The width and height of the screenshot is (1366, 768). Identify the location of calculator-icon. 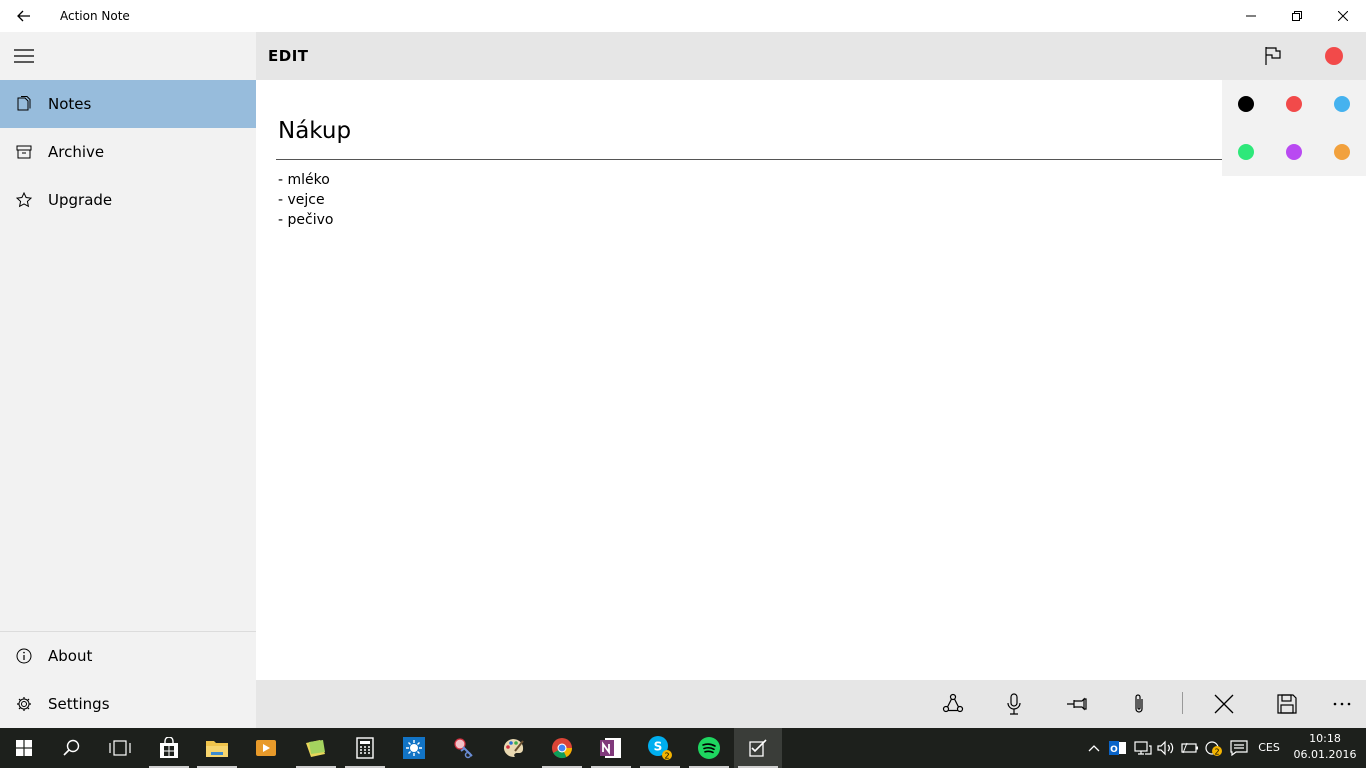
(365, 748).